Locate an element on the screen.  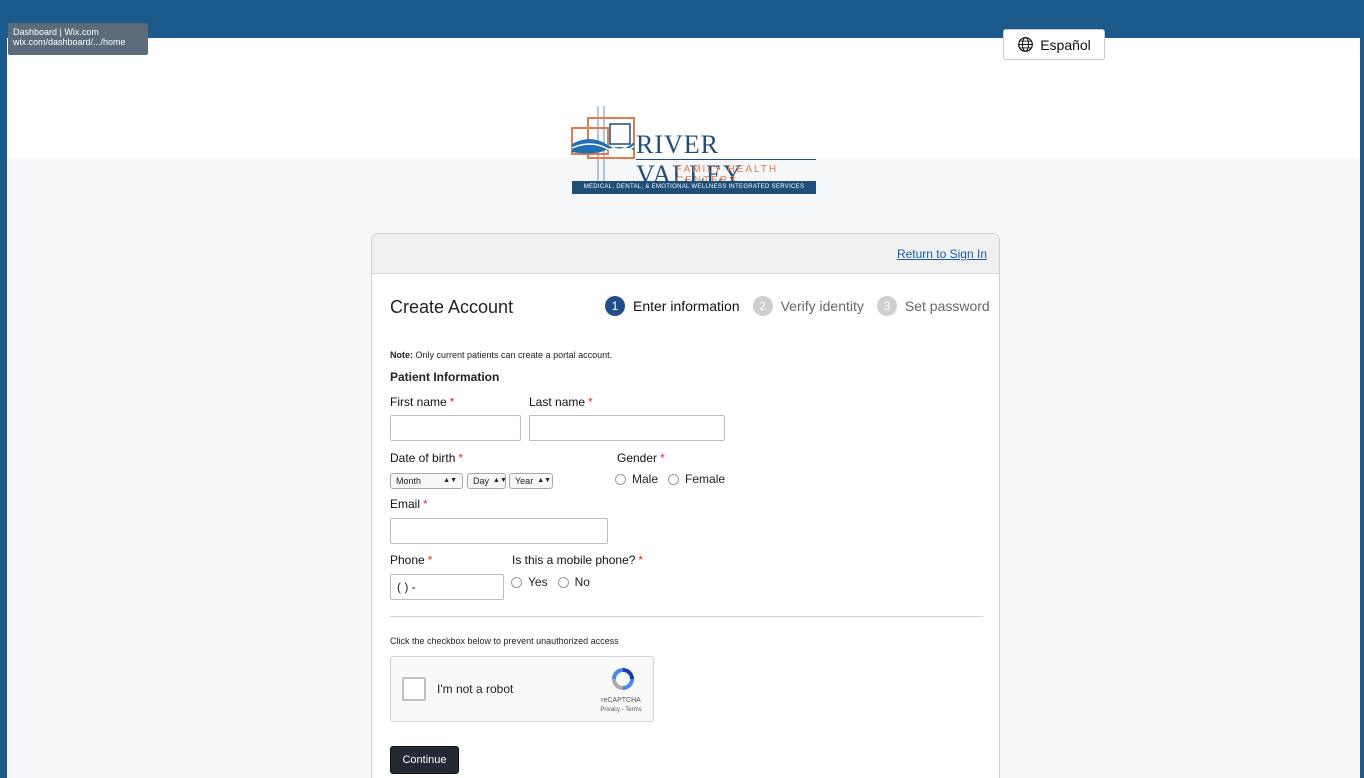
window-right-border is located at coordinates (1362, 389).